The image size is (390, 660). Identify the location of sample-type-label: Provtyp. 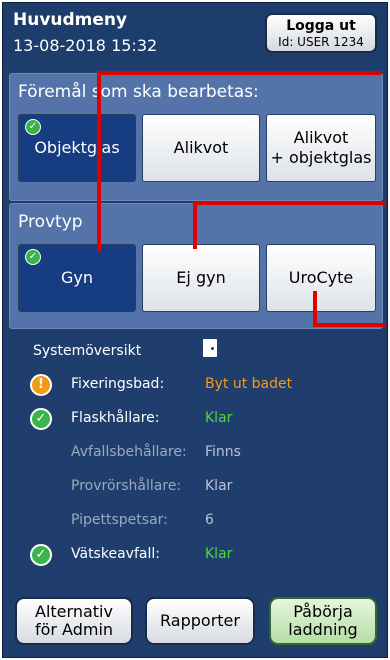
(50, 222).